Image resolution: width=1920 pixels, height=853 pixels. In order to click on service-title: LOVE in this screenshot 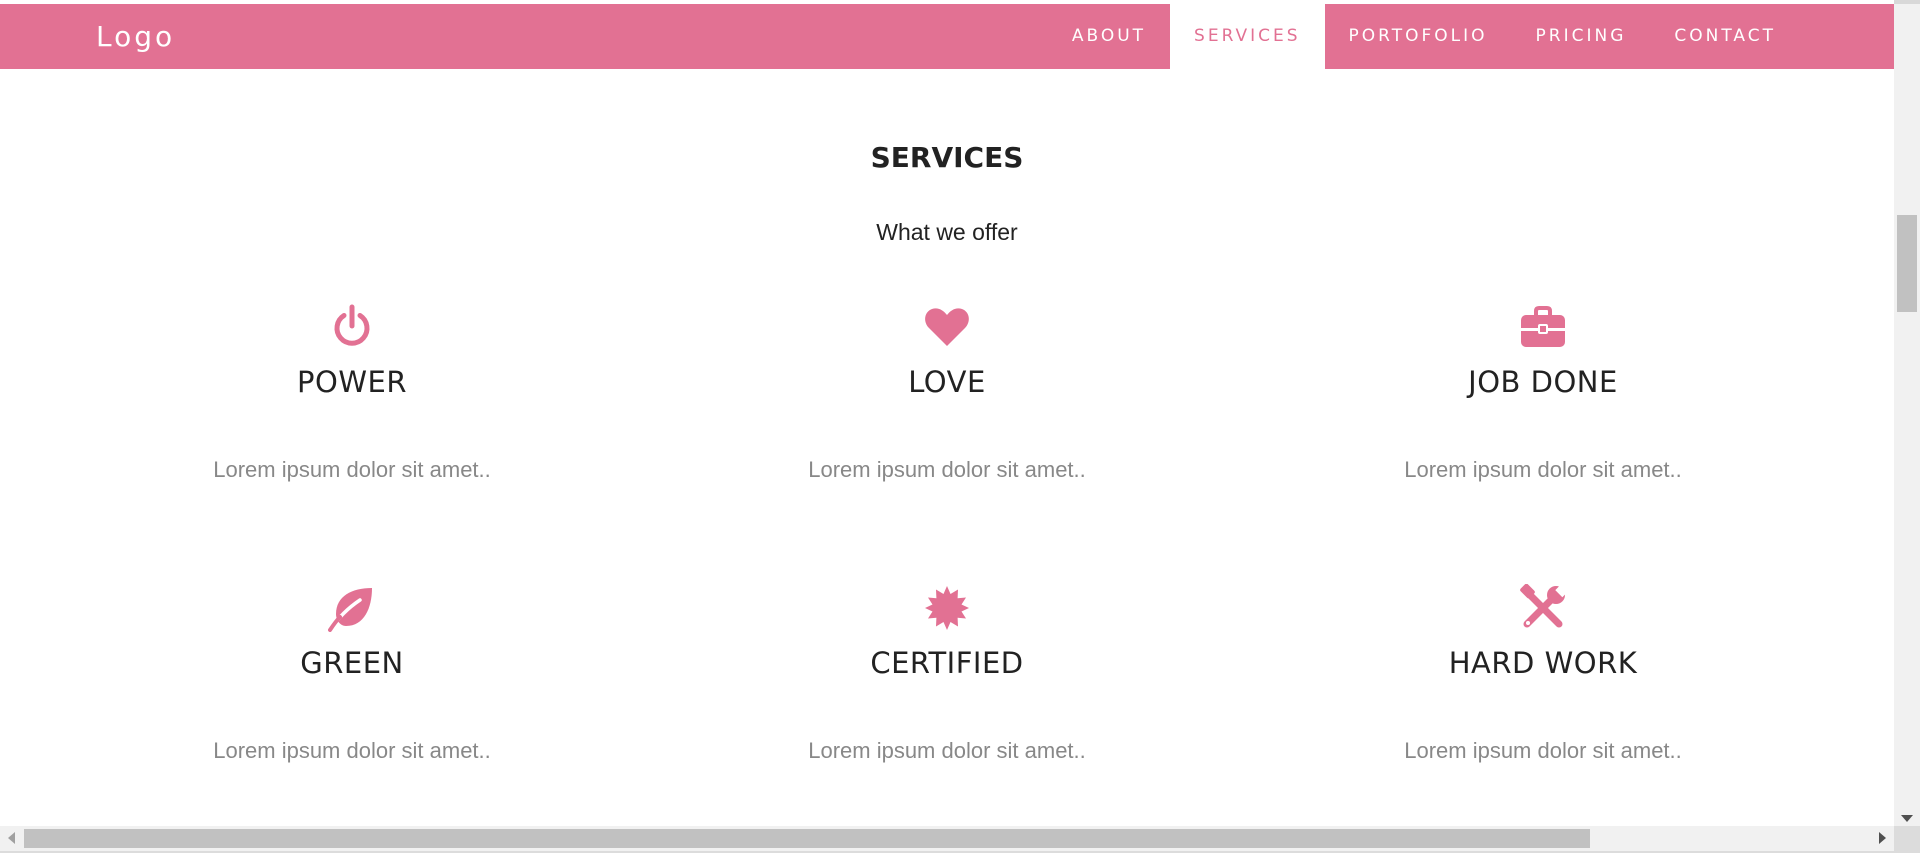, I will do `click(947, 382)`.